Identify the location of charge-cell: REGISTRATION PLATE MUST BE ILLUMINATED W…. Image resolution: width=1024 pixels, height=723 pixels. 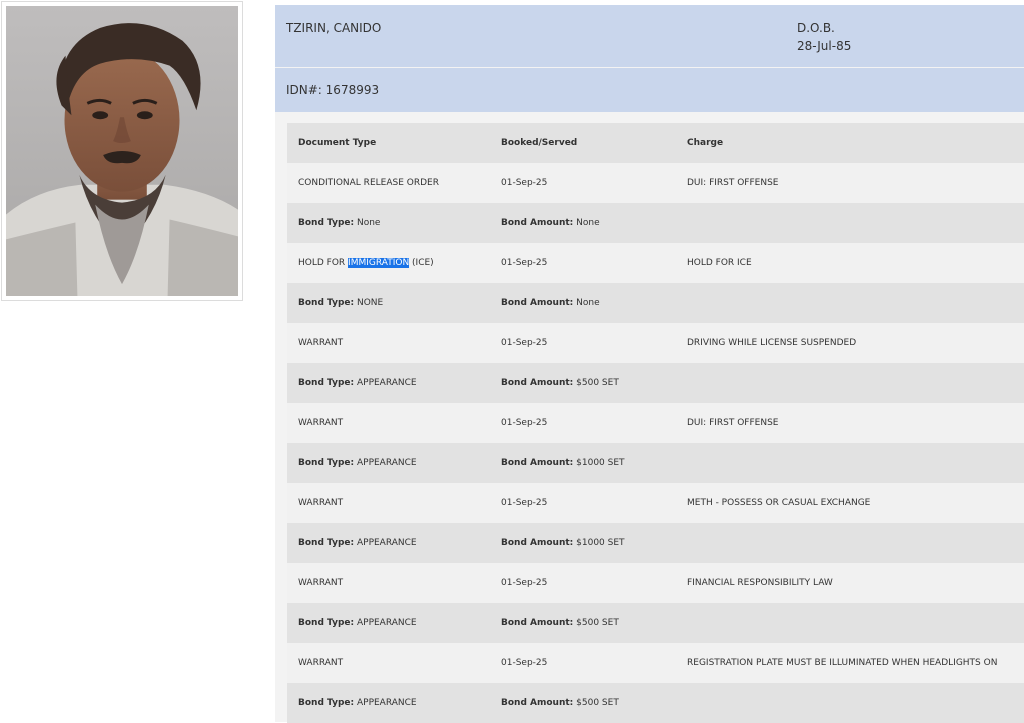
(842, 663).